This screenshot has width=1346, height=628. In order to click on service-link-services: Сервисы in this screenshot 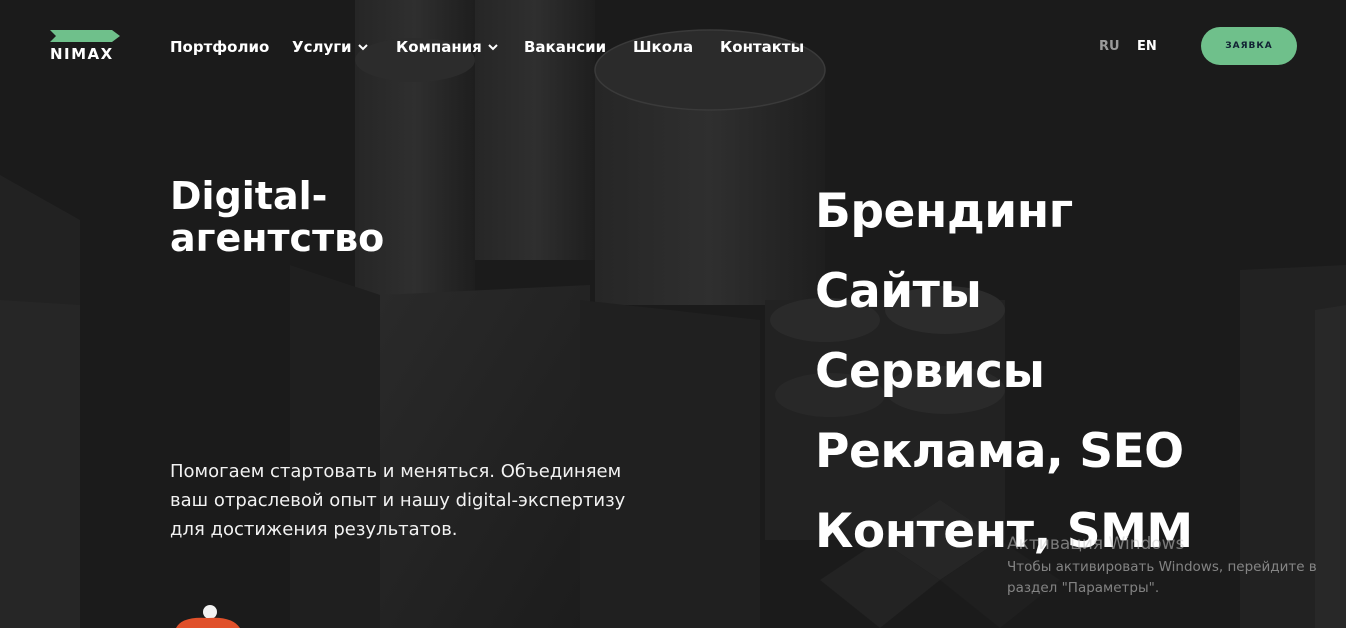, I will do `click(1004, 372)`.